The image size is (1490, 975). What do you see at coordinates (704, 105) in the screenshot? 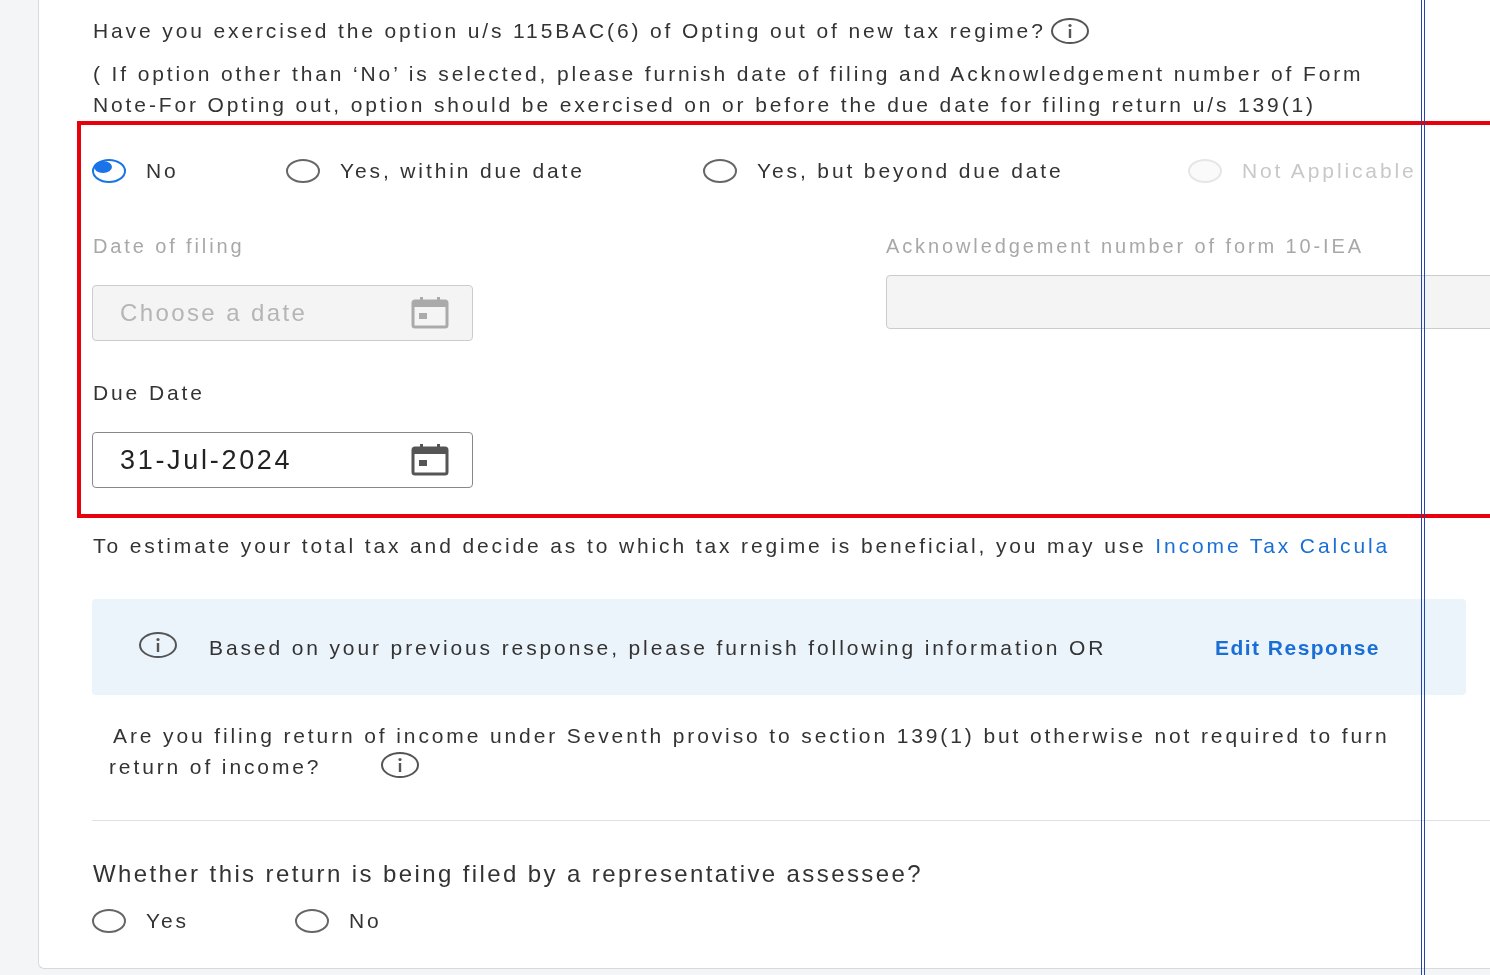
I see `note-text: Note-For Opting out, option should be exercised on or before the due date for filing return u/s 139(1)` at bounding box center [704, 105].